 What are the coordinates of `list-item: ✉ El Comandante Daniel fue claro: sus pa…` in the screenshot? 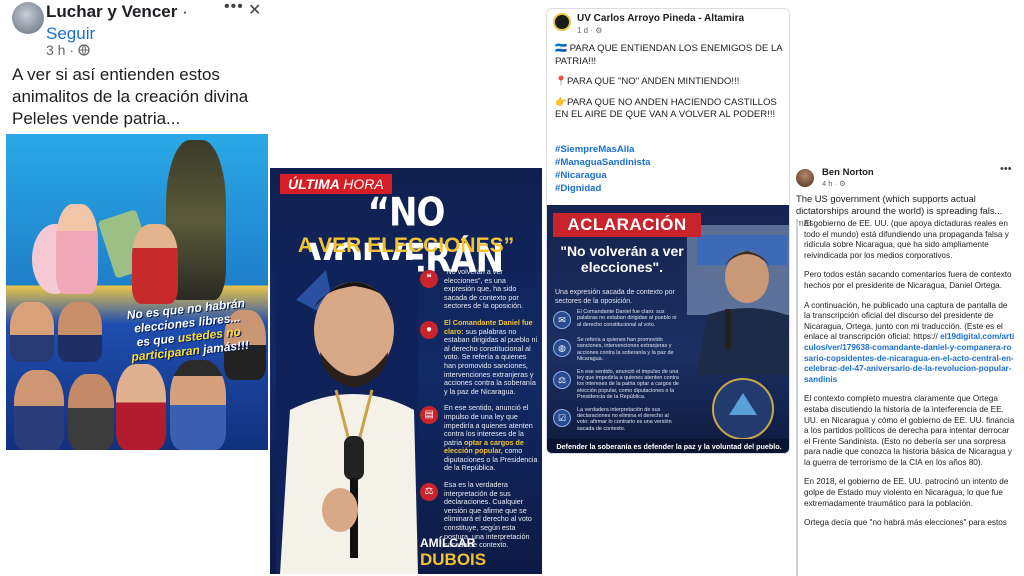 It's located at (616, 320).